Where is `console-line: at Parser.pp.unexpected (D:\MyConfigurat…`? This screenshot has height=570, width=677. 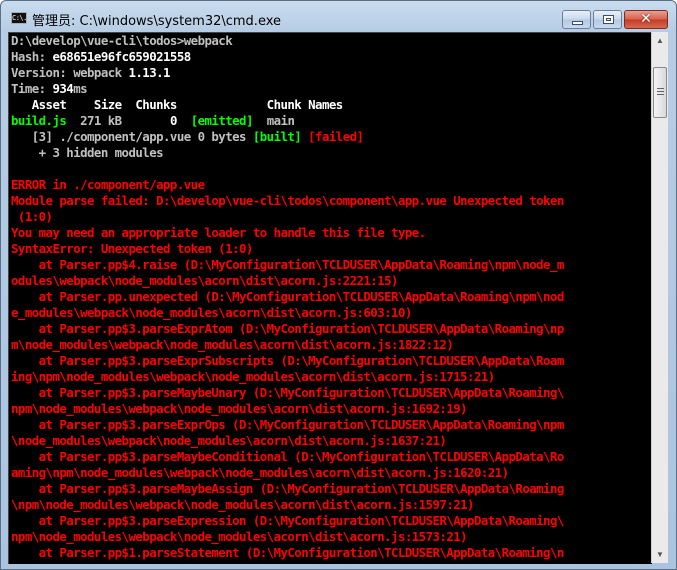
console-line: at Parser.pp.unexpected (D:\MyConfigurat… is located at coordinates (330, 297).